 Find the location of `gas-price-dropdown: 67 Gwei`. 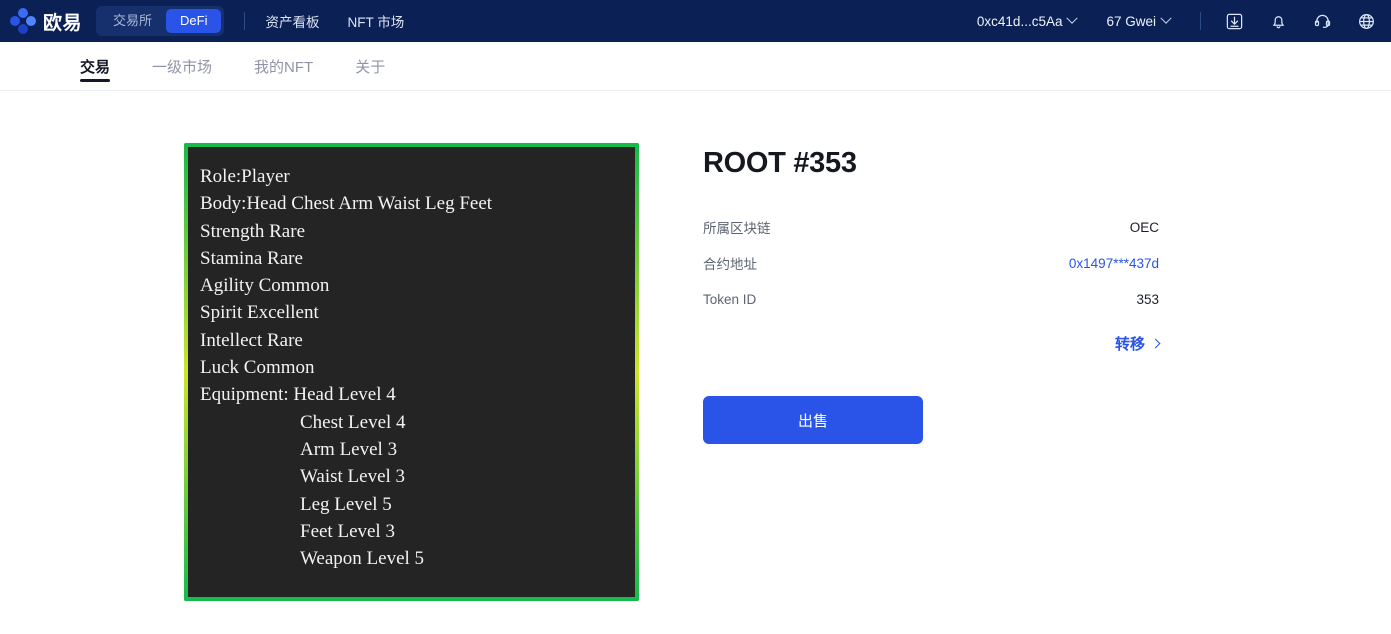

gas-price-dropdown: 67 Gwei is located at coordinates (1139, 20).